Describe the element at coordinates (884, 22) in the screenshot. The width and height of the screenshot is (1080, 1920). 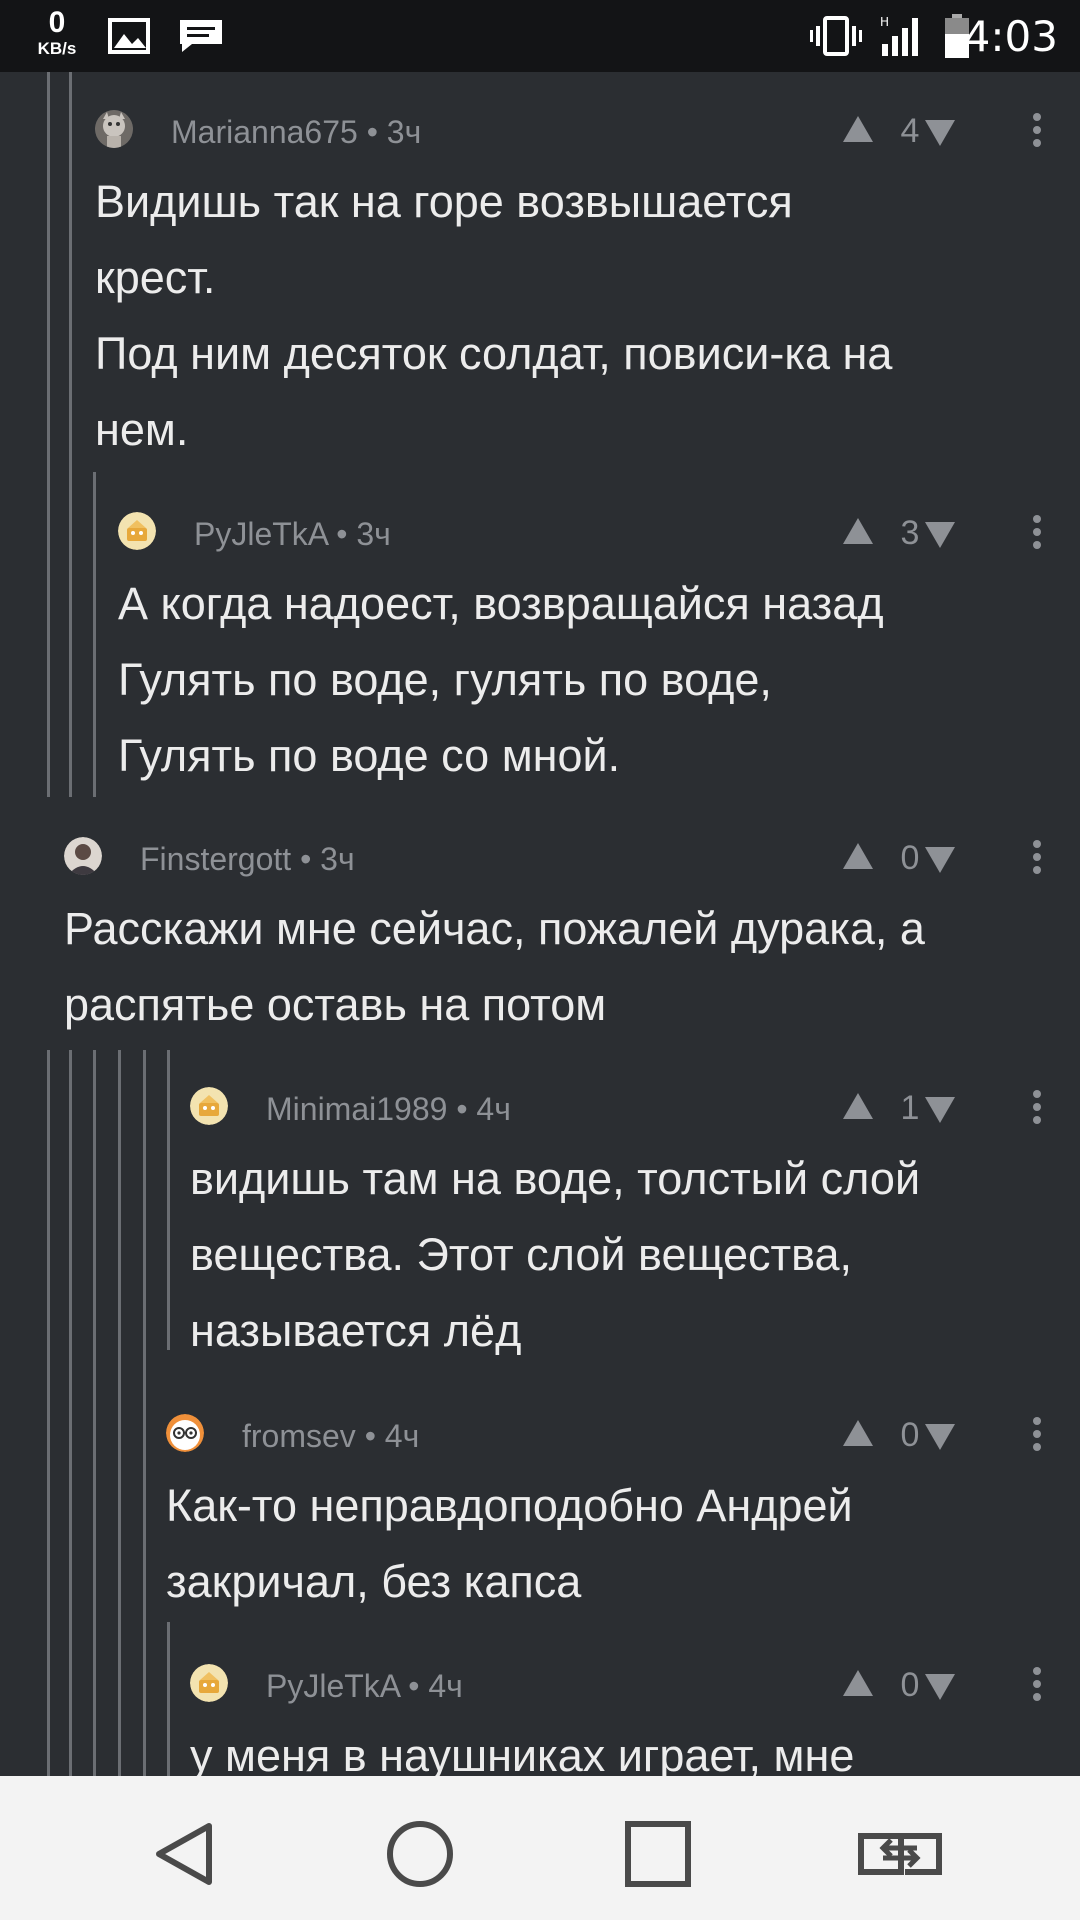
I see `svg-text: H` at that location.